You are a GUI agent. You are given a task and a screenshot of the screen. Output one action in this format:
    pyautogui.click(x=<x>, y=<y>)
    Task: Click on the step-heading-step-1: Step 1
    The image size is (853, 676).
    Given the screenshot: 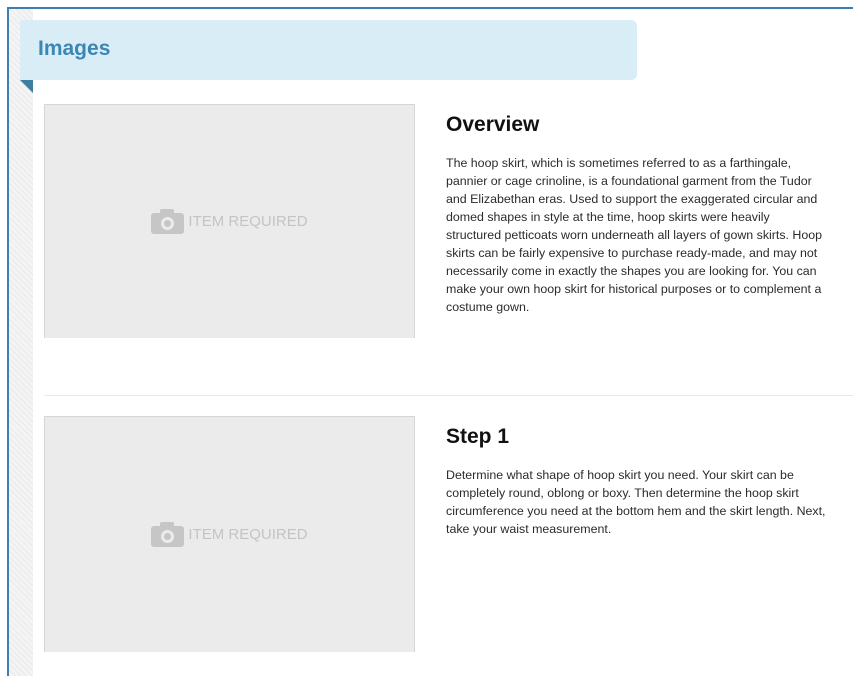 What is the action you would take?
    pyautogui.click(x=478, y=436)
    